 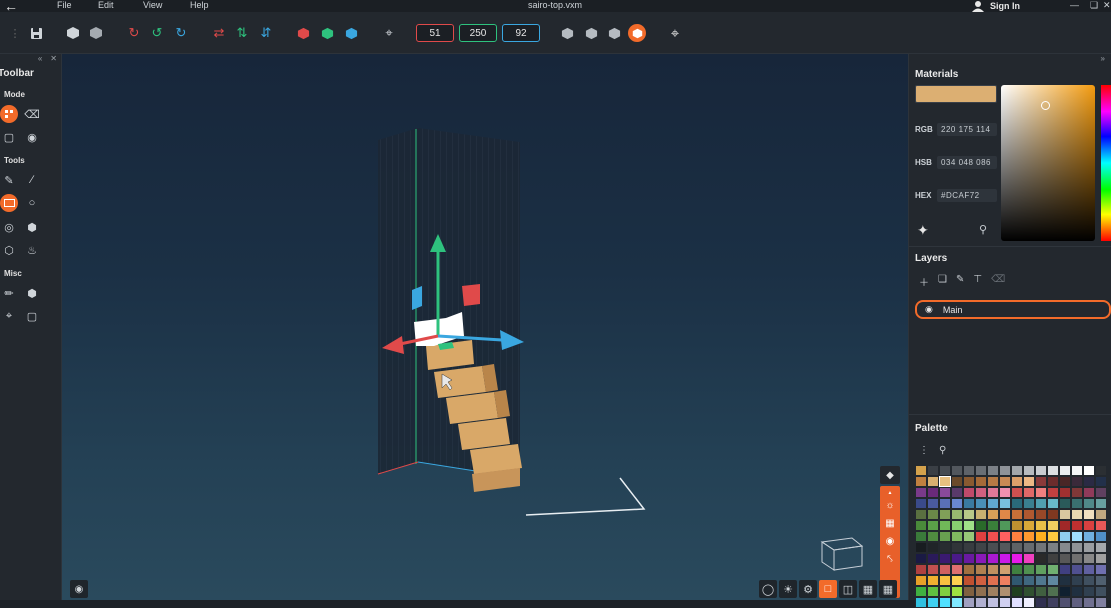 What do you see at coordinates (1013, 309) in the screenshot?
I see `layer-item-main: ◉ Main` at bounding box center [1013, 309].